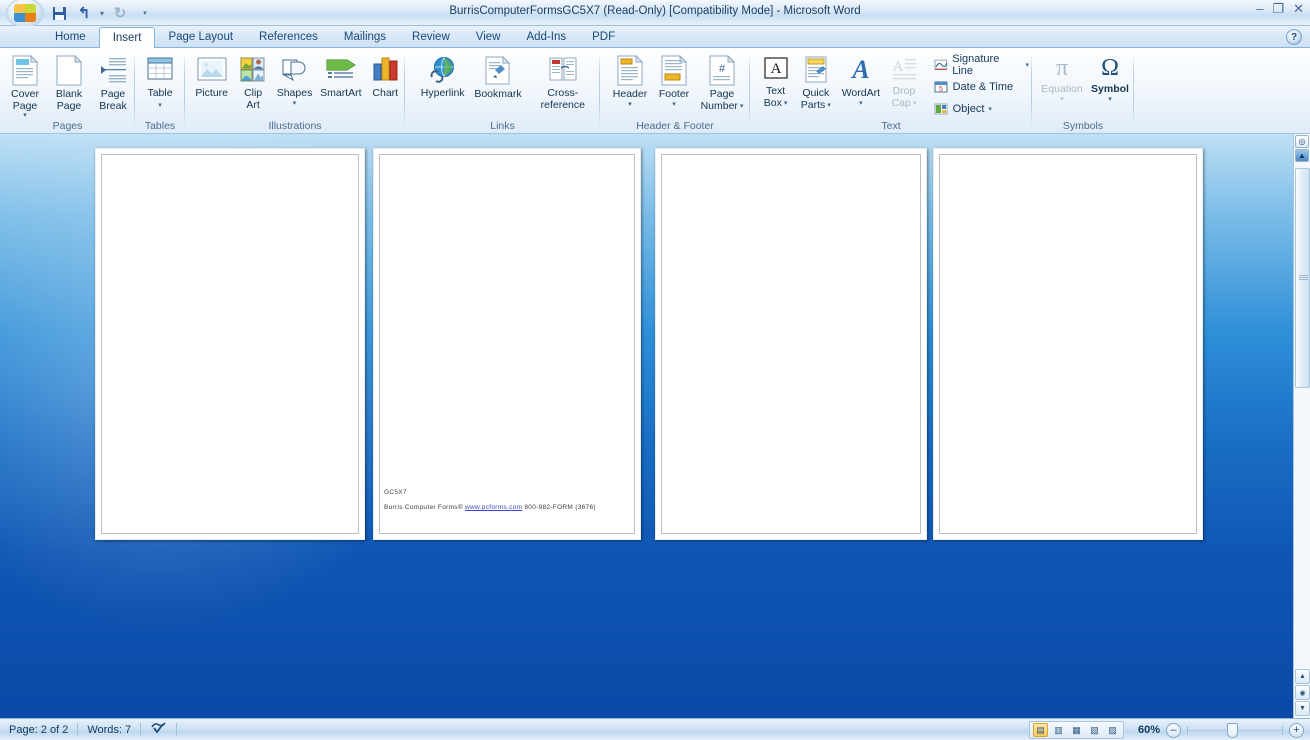  Describe the element at coordinates (861, 103) in the screenshot. I see `wordart-dropdown-icon: ▾` at that location.